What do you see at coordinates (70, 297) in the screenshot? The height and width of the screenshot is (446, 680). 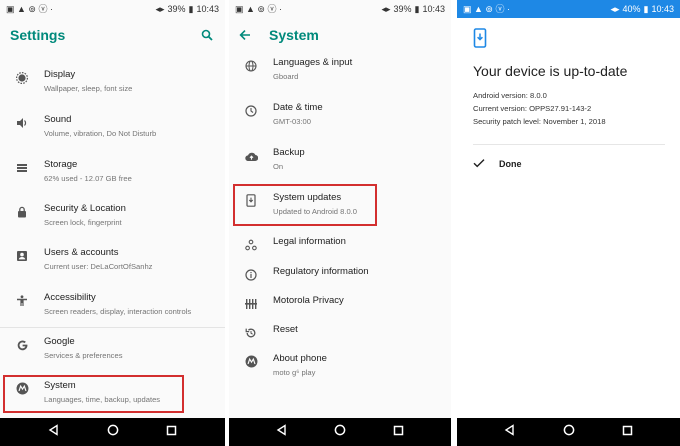 I see `item-title: Accessibility` at bounding box center [70, 297].